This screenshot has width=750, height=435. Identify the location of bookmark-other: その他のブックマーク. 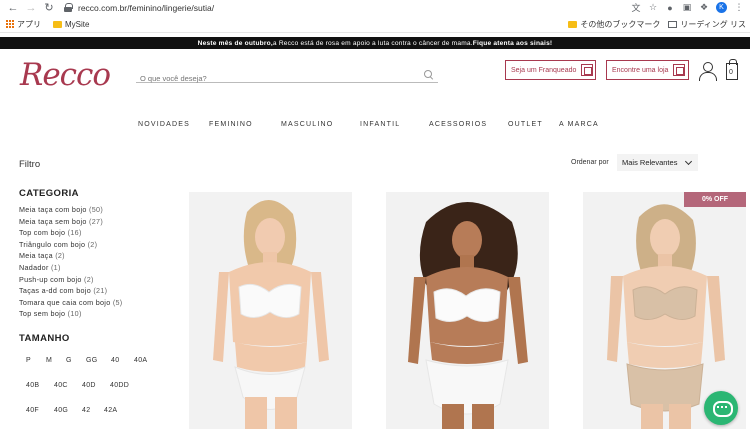
(614, 24).